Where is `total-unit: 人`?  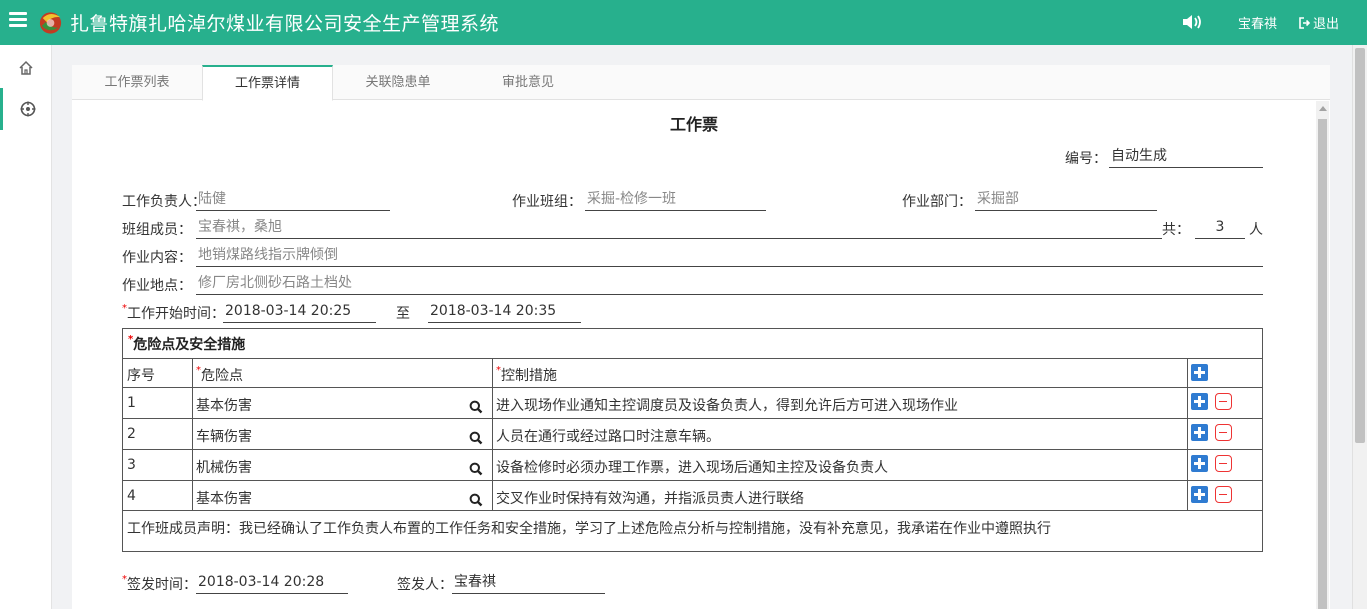
total-unit: 人 is located at coordinates (1256, 230).